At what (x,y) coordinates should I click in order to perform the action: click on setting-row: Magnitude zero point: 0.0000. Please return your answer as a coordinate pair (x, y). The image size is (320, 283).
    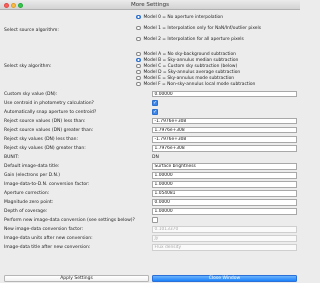
    Looking at the image, I should click on (150, 203).